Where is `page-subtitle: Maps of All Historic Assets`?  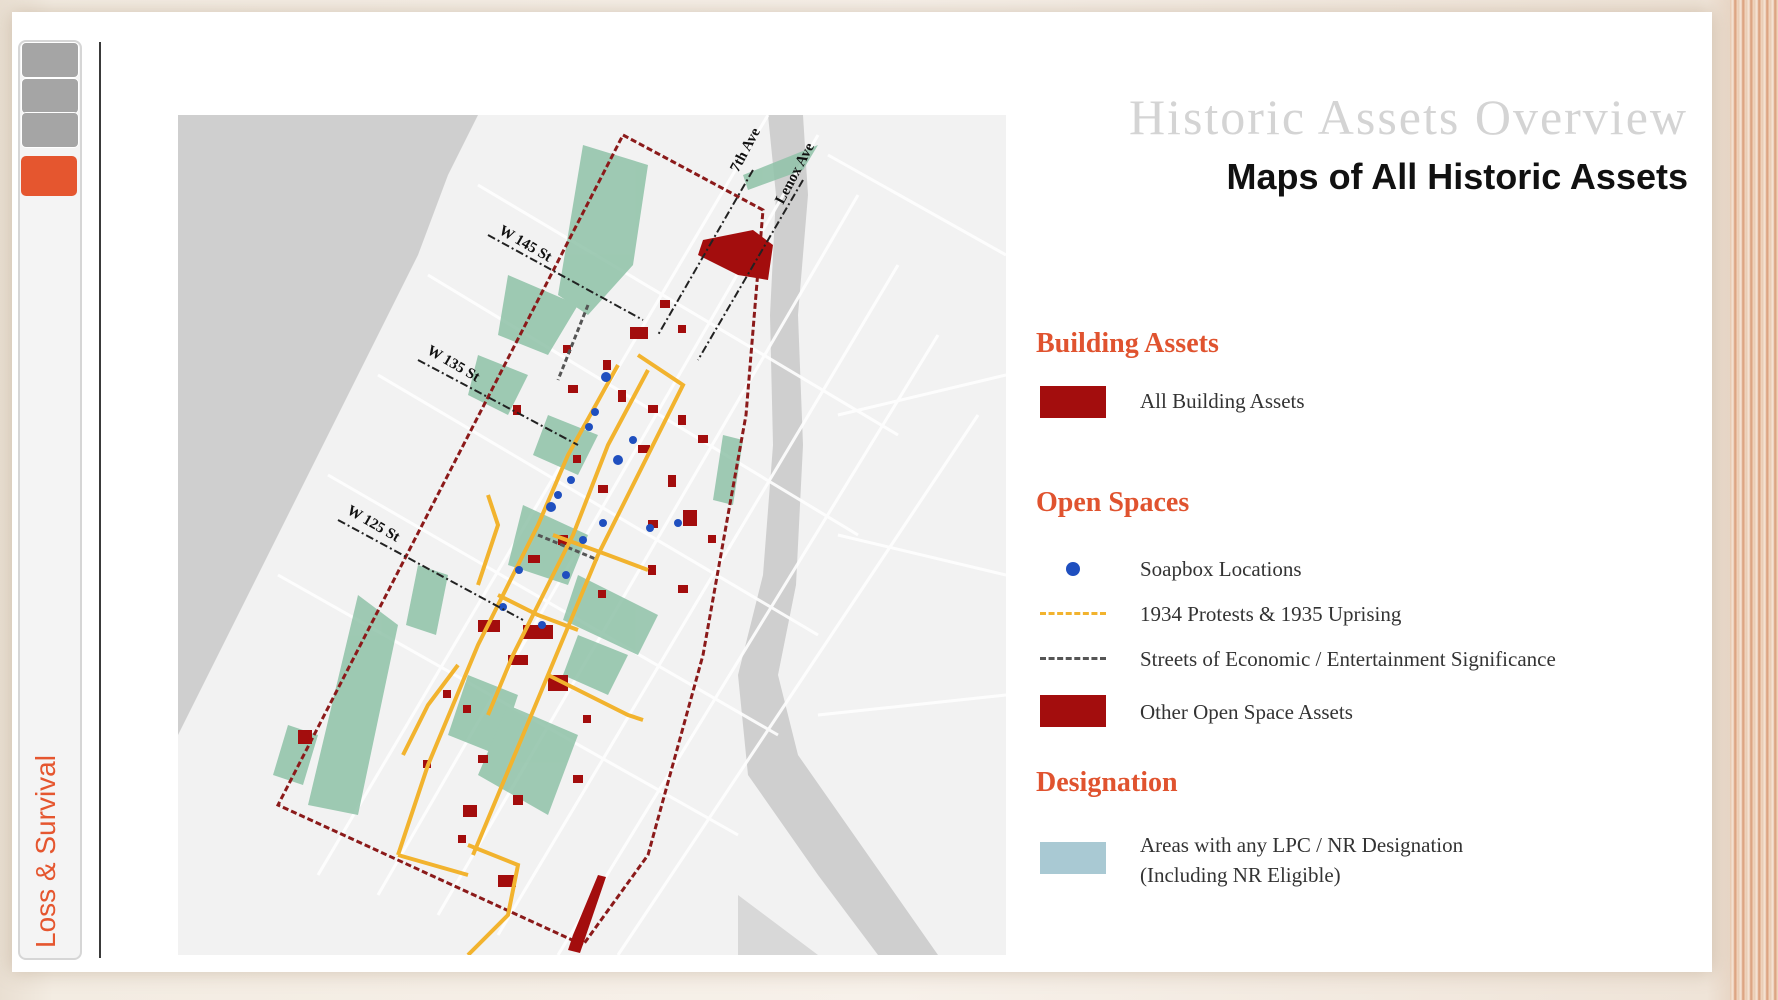 page-subtitle: Maps of All Historic Assets is located at coordinates (1457, 176).